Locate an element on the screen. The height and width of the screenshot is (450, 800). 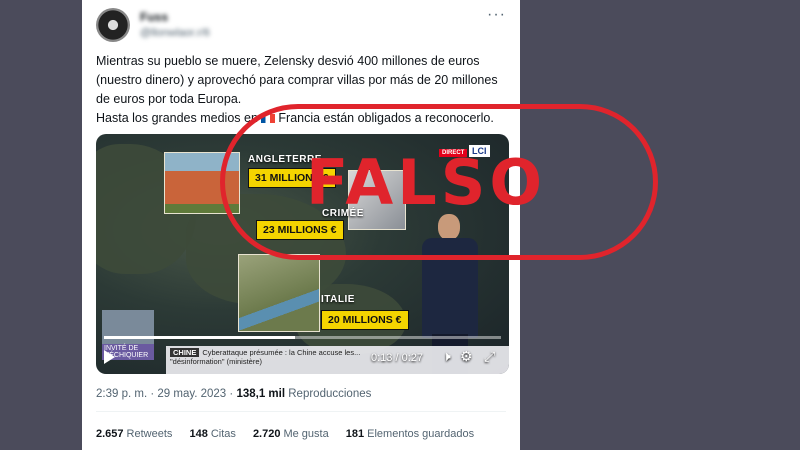
price-label: 20 MILLIONS € is located at coordinates (365, 320).